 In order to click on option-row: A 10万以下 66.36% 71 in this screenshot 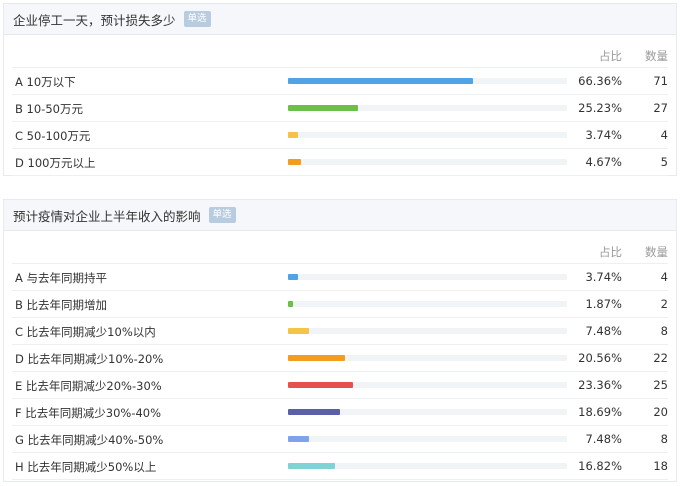, I will do `click(340, 81)`.